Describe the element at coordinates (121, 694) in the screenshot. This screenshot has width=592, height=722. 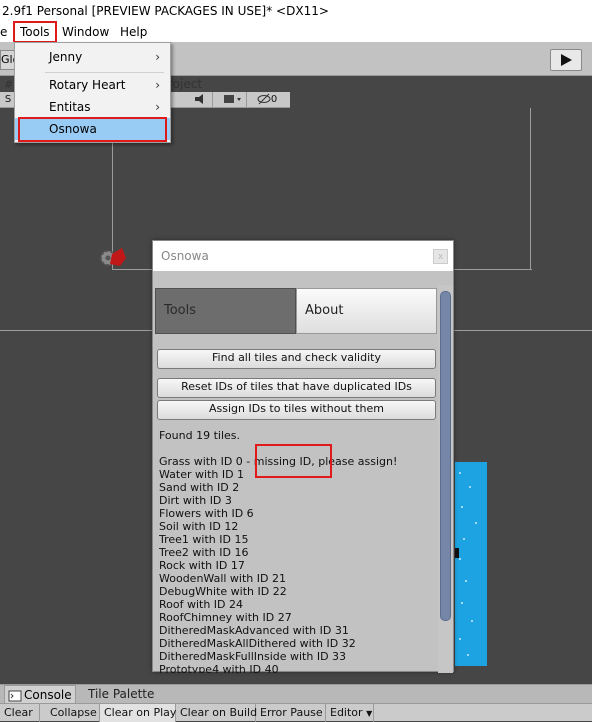
I see `tile-palette-tab: Tile Palette` at that location.